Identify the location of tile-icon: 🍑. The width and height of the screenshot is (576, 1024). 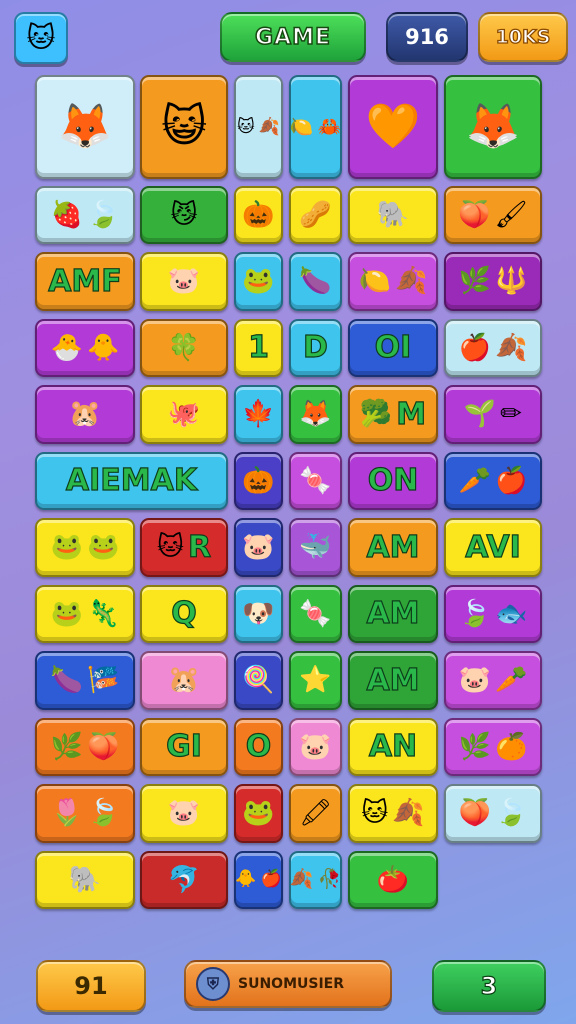
(474, 214).